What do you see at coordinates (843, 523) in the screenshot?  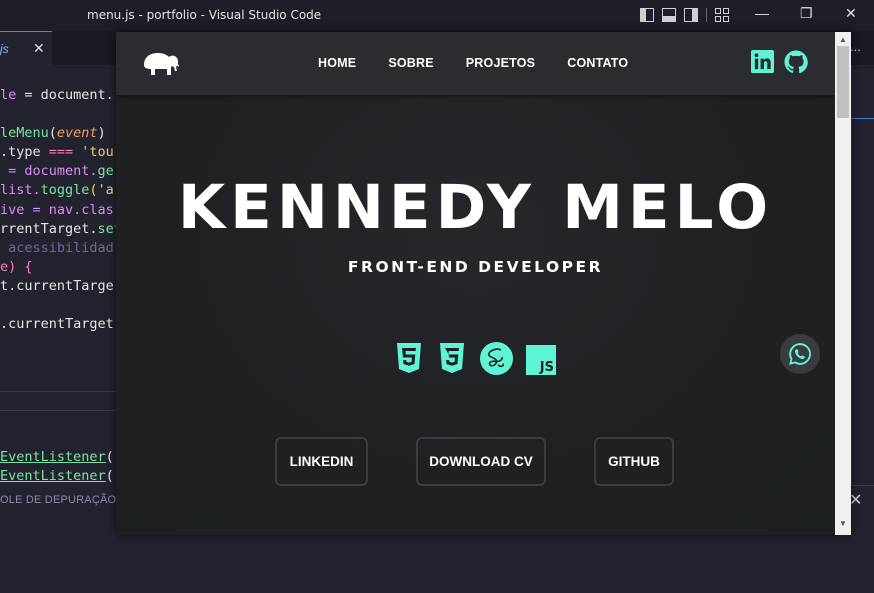 I see `scroll-down-icon: ▼` at bounding box center [843, 523].